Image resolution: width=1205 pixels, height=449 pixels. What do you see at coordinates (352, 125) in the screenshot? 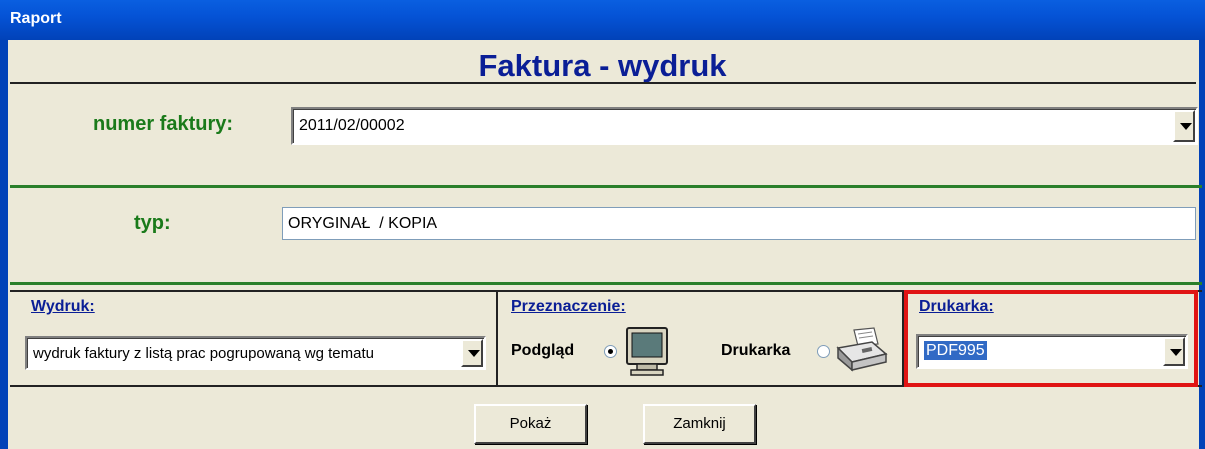
I see `invoice-number-value: 2011/02/00002` at bounding box center [352, 125].